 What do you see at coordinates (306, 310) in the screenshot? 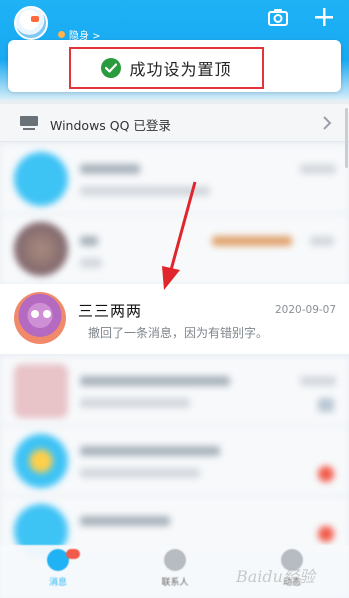
I see `message-date: 2020-09-07` at bounding box center [306, 310].